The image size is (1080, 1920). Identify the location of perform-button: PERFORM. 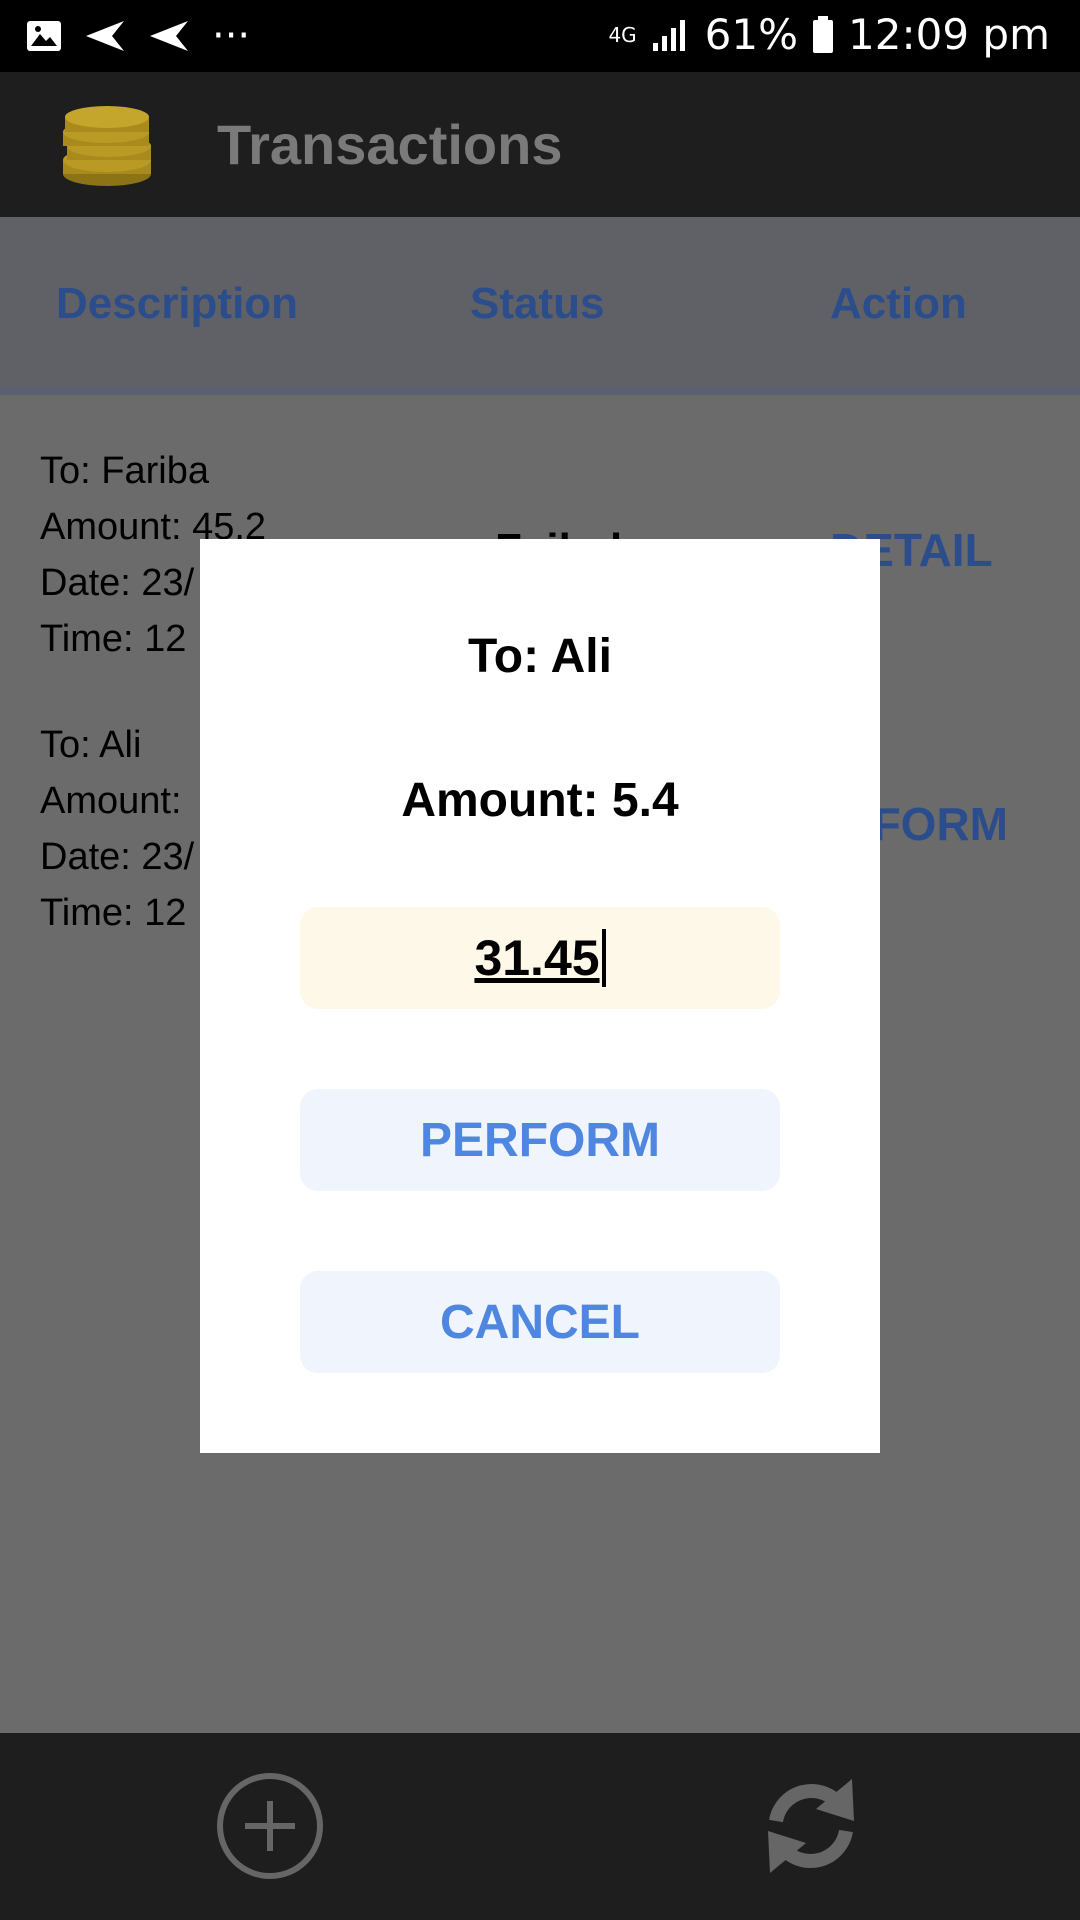
(540, 1140).